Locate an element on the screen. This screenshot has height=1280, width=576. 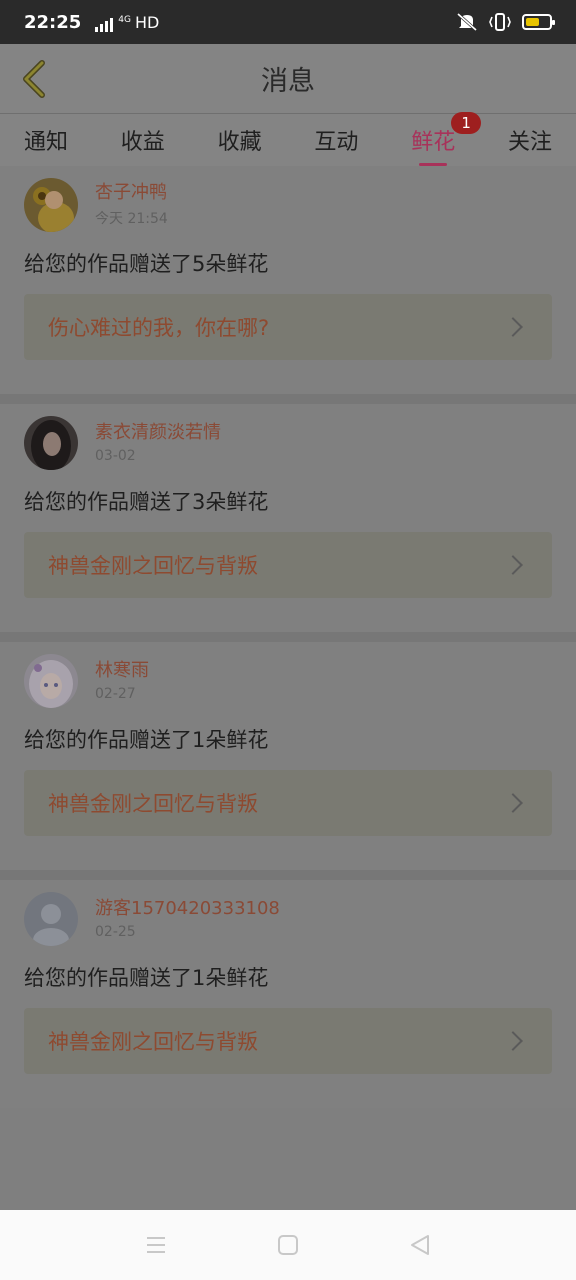
home-square-icon is located at coordinates (288, 1245).